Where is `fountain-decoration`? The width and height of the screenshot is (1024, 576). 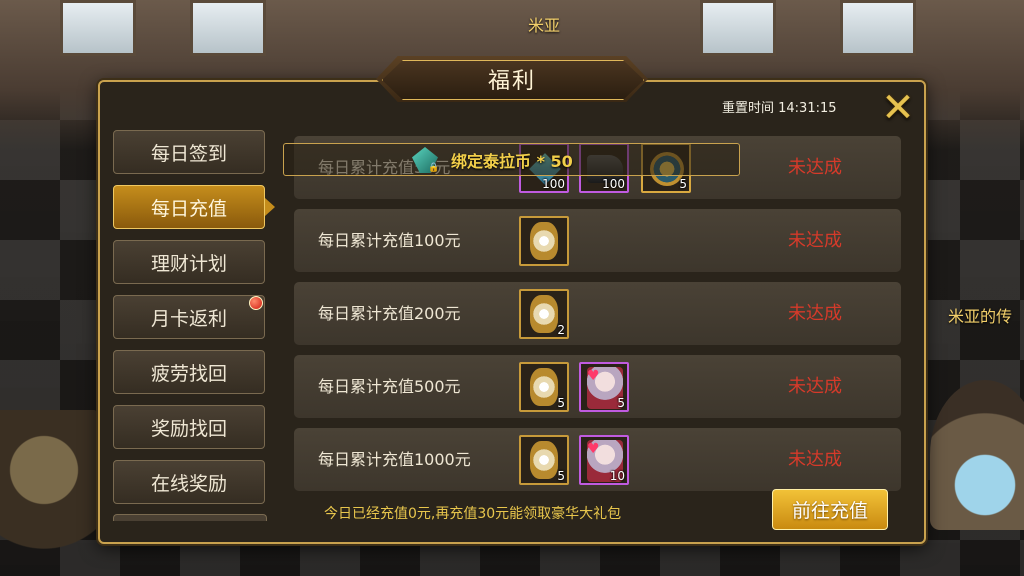
fountain-decoration is located at coordinates (977, 455).